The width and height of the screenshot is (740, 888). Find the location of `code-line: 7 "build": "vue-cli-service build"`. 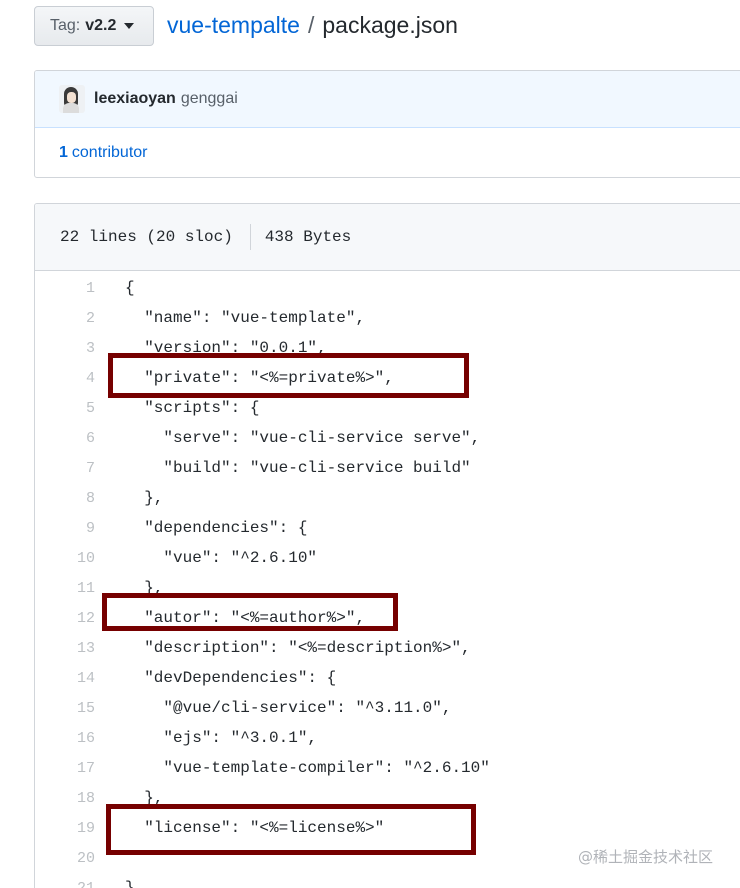

code-line: 7 "build": "vue-cli-service build" is located at coordinates (387, 468).